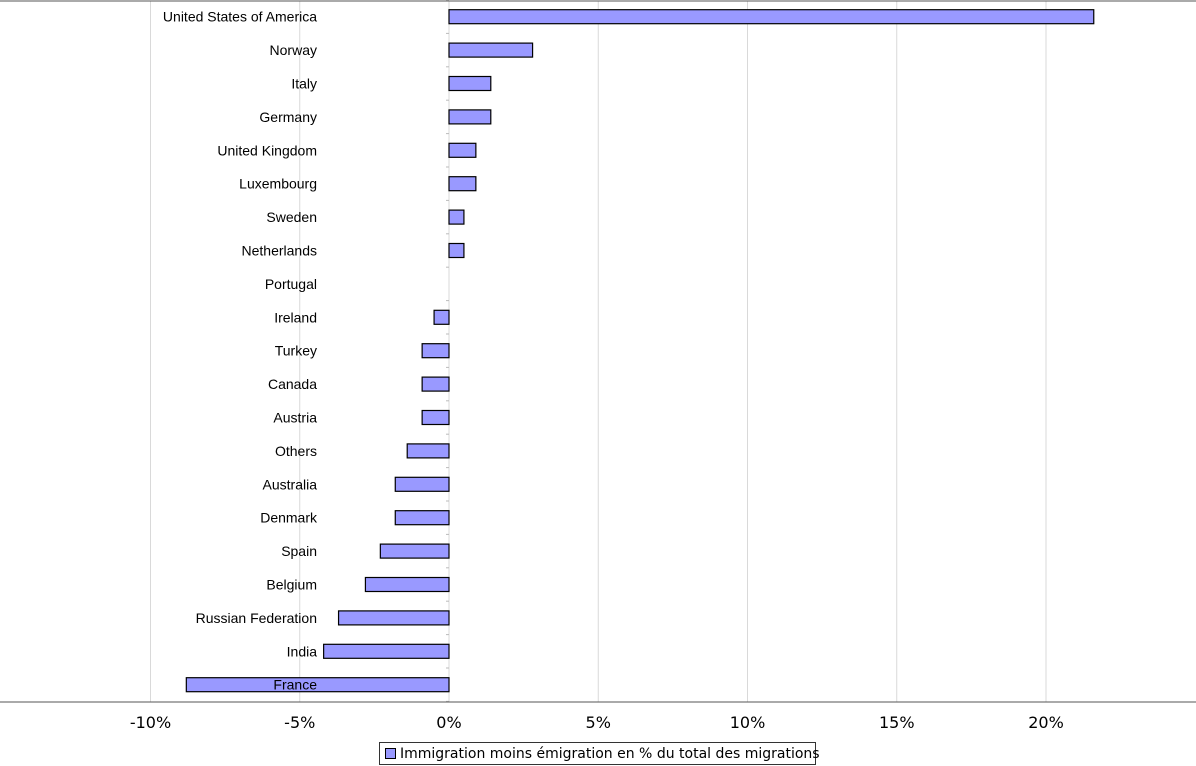  I want to click on x-axis-ticks: -10% -5% 0% 5% 10% 15% 20%, so click(597, 722).